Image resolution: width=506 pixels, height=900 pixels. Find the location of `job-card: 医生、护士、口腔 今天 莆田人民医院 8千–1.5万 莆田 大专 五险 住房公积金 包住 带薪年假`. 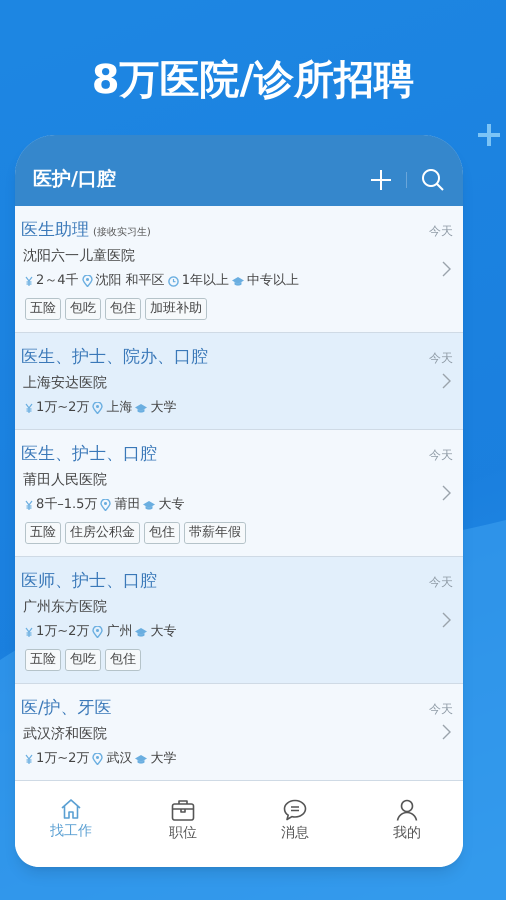

job-card: 医生、护士、口腔 今天 莆田人民医院 8千–1.5万 莆田 大专 五险 住房公积金 包住 带薪年假 is located at coordinates (239, 493).